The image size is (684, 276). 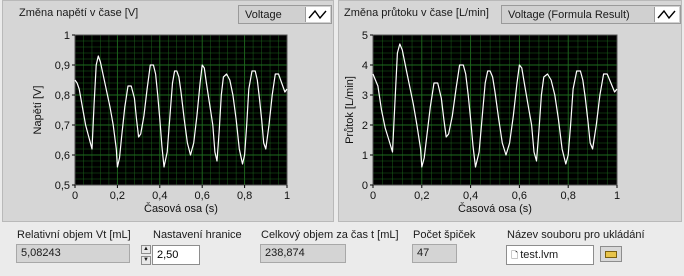 I want to click on rel-volume-label: Relativní objem Vt [mL], so click(x=74, y=235).